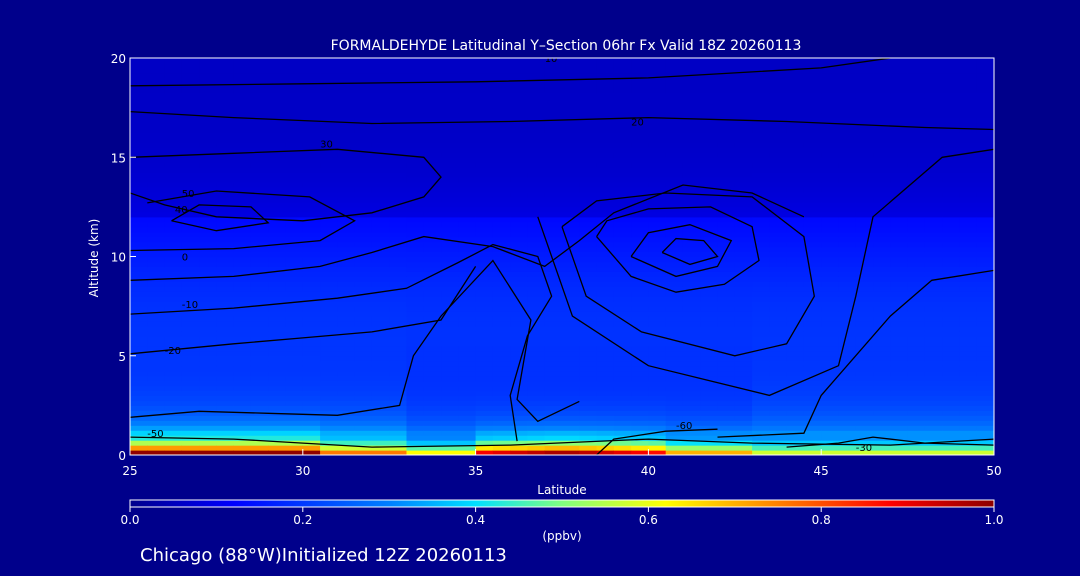 This screenshot has width=1080, height=576. What do you see at coordinates (155, 434) in the screenshot?
I see `contour-label: -50` at bounding box center [155, 434].